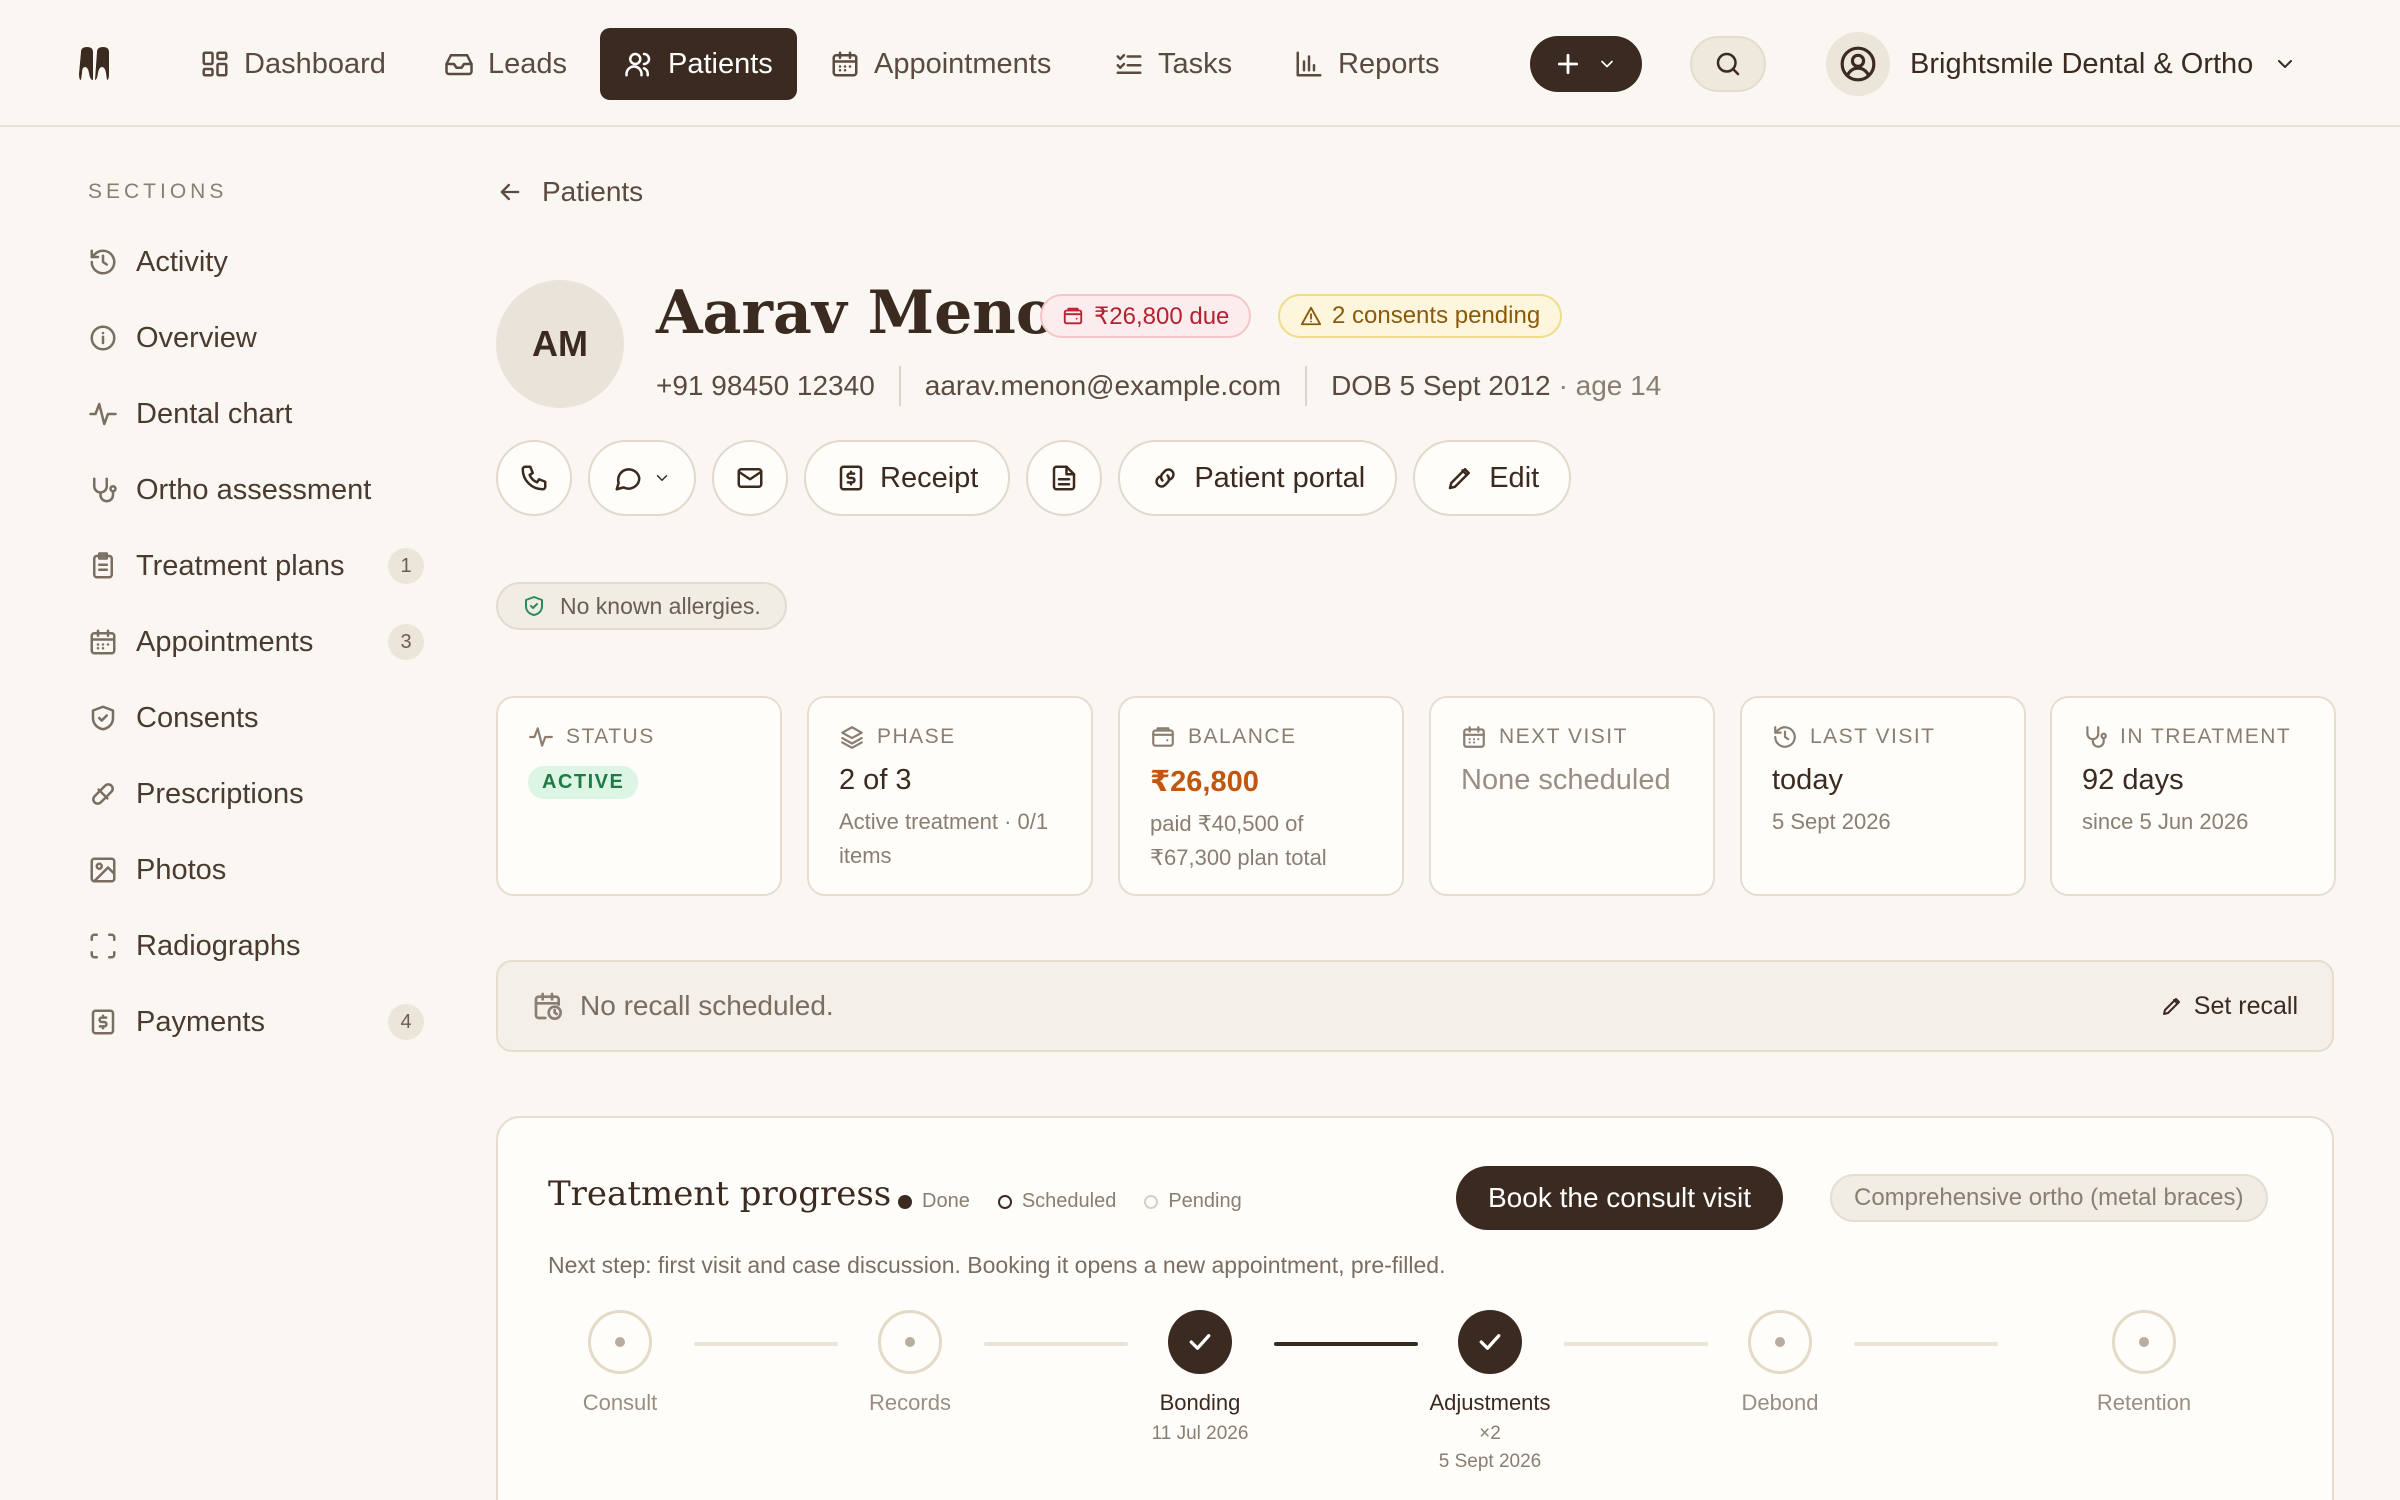 The image size is (2400, 1500). What do you see at coordinates (620, 1342) in the screenshot?
I see `step-pending-marker` at bounding box center [620, 1342].